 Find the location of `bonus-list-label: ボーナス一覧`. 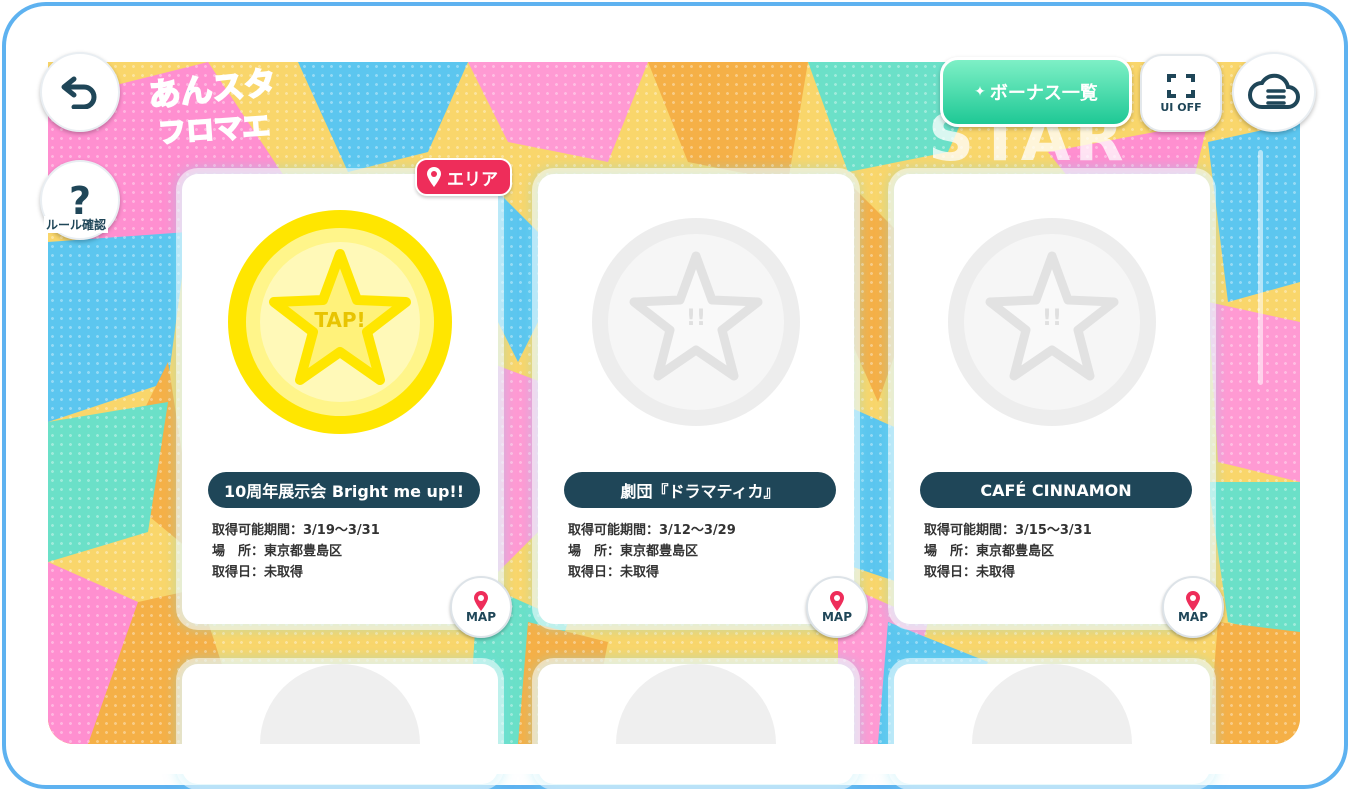

bonus-list-label: ボーナス一覧 is located at coordinates (1043, 93).